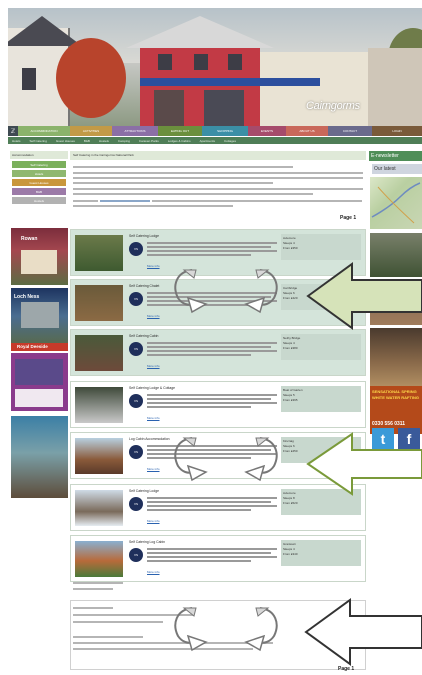 This screenshot has width=422, height=675. I want to click on arrow-left-green-large, so click(364, 296).